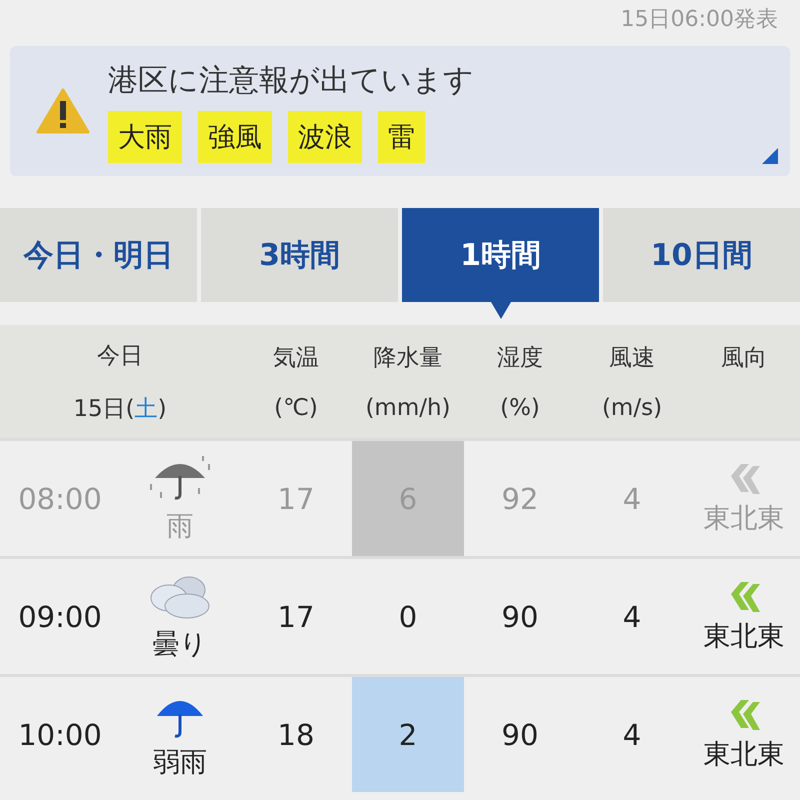  Describe the element at coordinates (500, 255) in the screenshot. I see `tab: 1時間` at that location.